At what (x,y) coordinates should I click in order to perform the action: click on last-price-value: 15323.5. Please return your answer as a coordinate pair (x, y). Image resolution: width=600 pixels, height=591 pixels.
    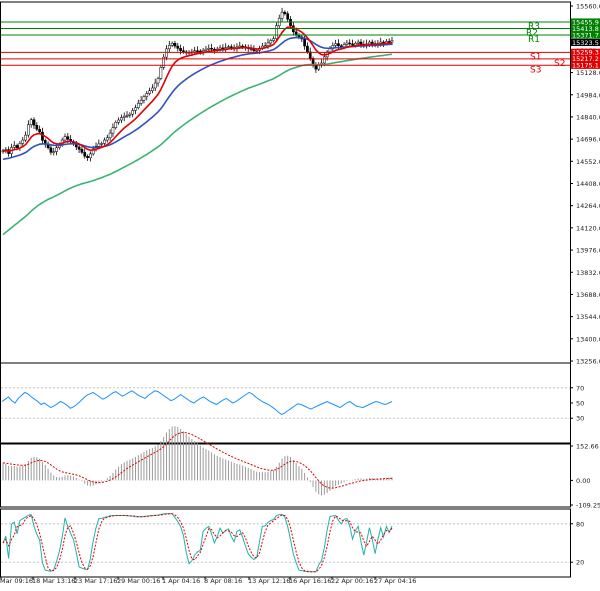
    Looking at the image, I should click on (585, 43).